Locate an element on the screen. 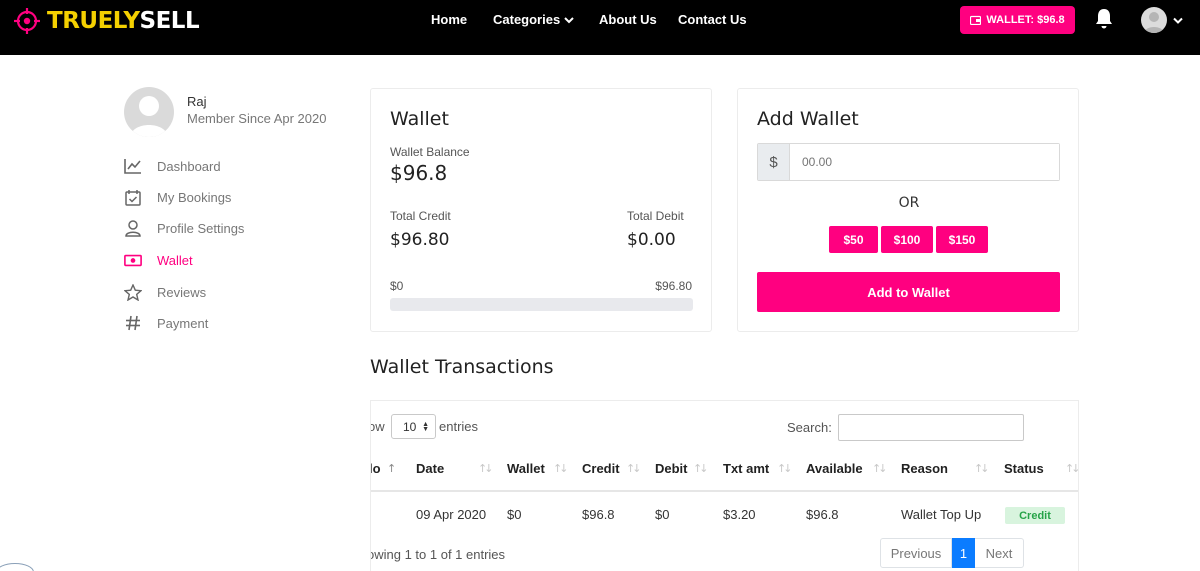  nav-categories-label: Categories is located at coordinates (527, 19).